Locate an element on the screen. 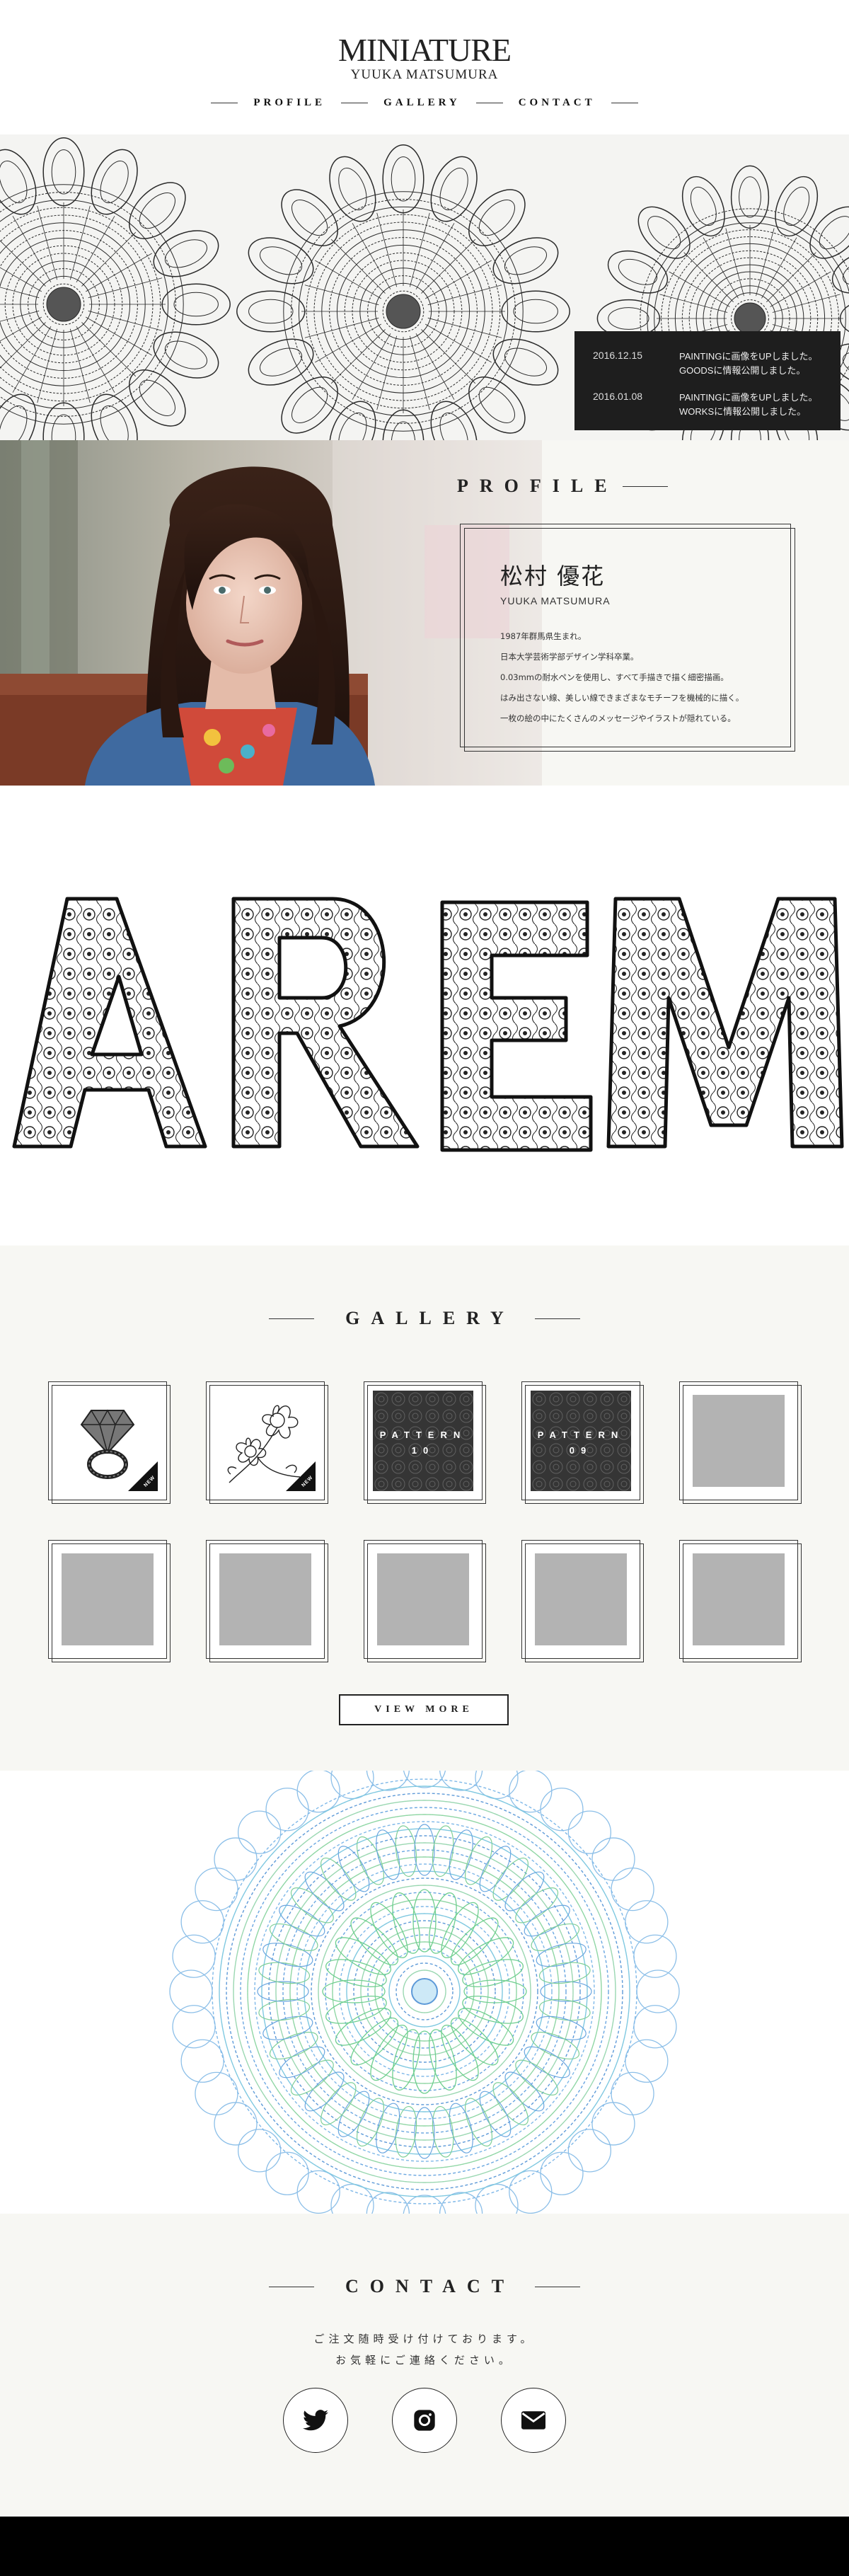 This screenshot has height=2576, width=849. contact-heading: CONTACT is located at coordinates (424, 2287).